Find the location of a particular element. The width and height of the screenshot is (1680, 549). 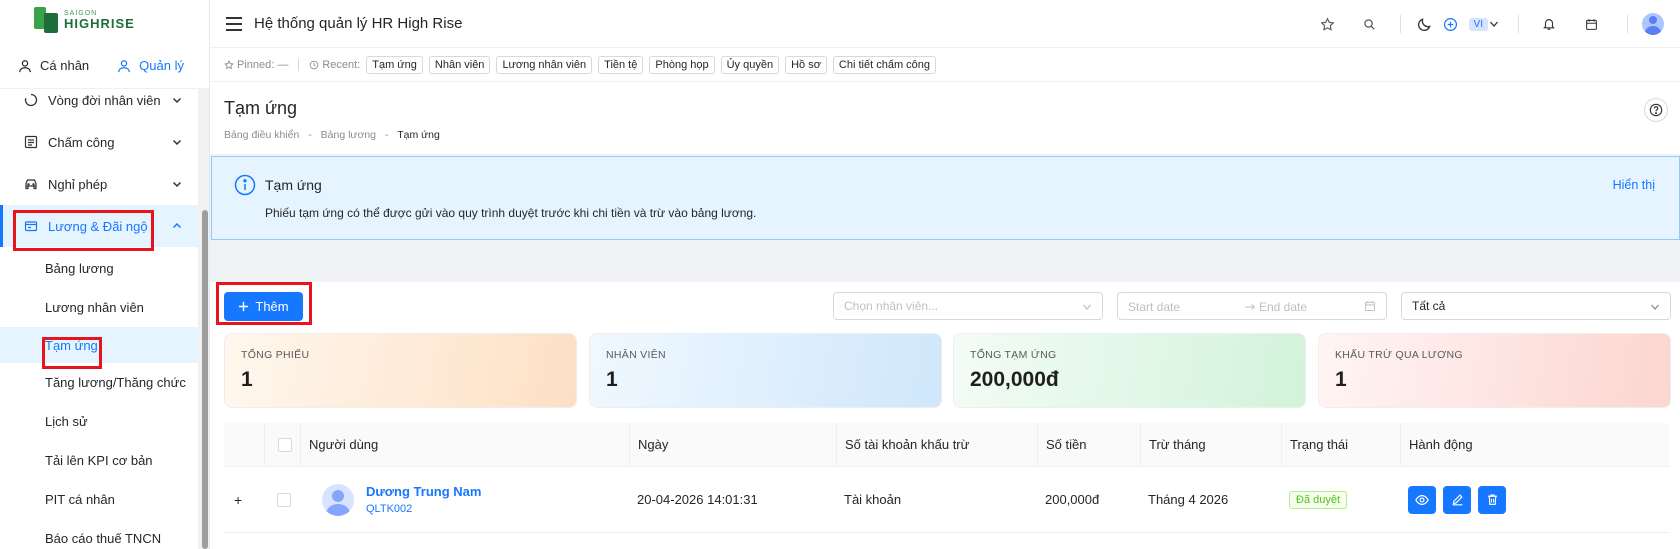

stat-card-payroll-deduction: KHẤU TRỪ QUA LƯƠNG 1 is located at coordinates (1494, 370).